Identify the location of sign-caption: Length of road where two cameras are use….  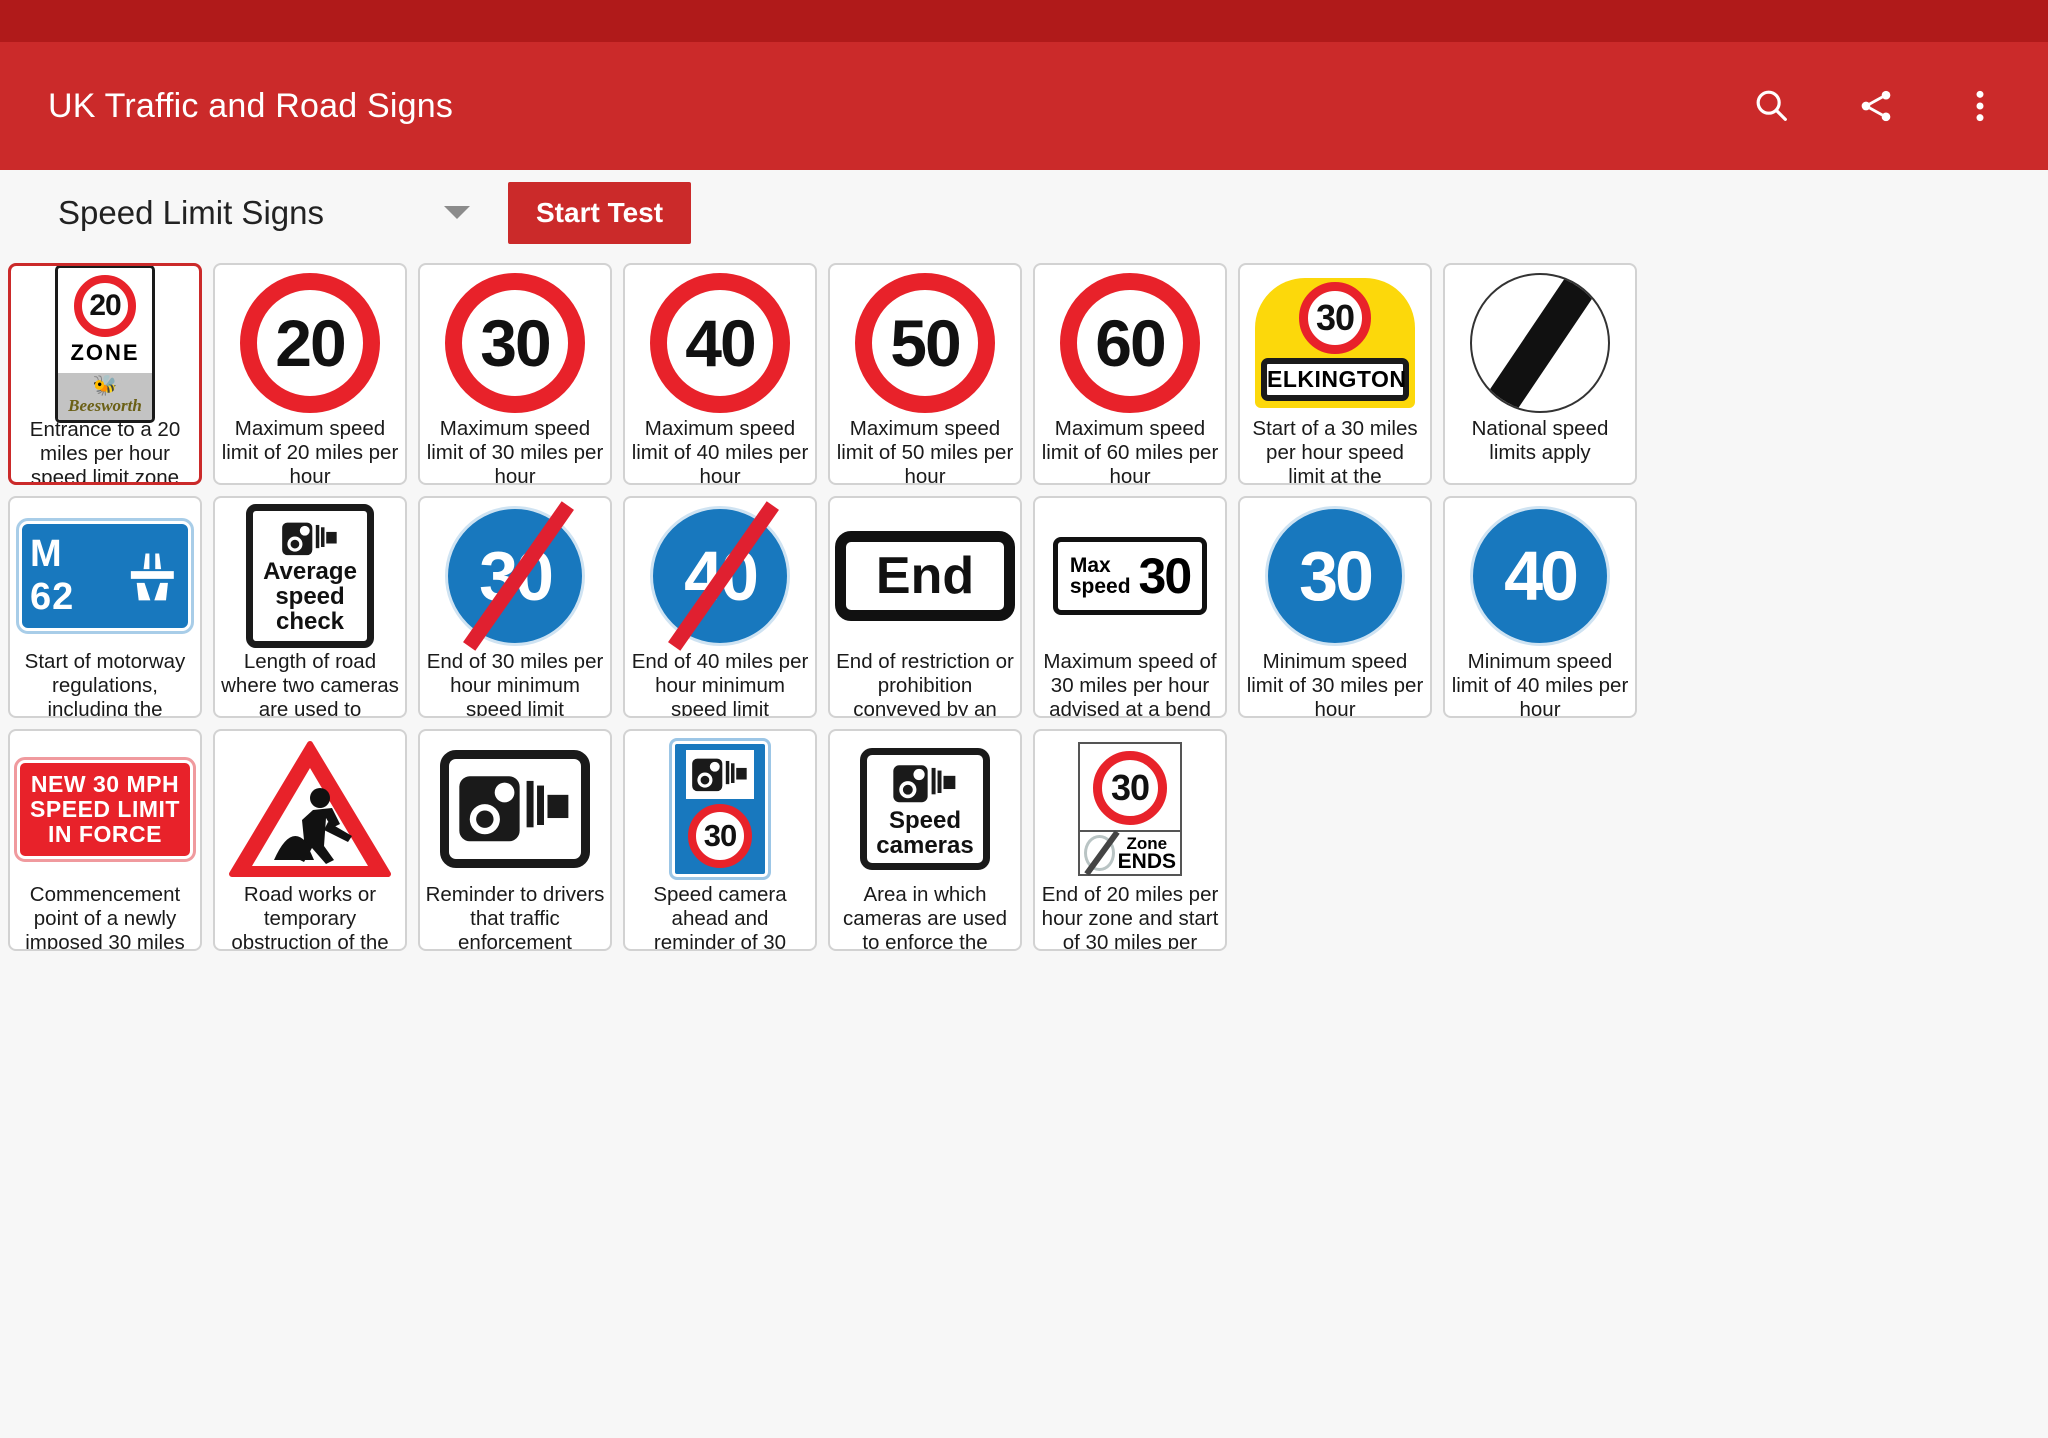
(310, 683).